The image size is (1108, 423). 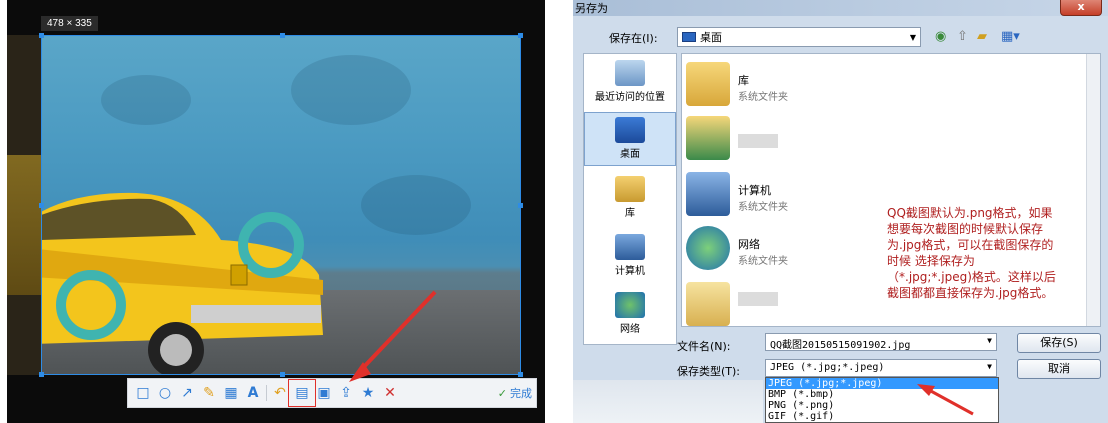 What do you see at coordinates (266, 393) in the screenshot?
I see `toolbar-divider` at bounding box center [266, 393].